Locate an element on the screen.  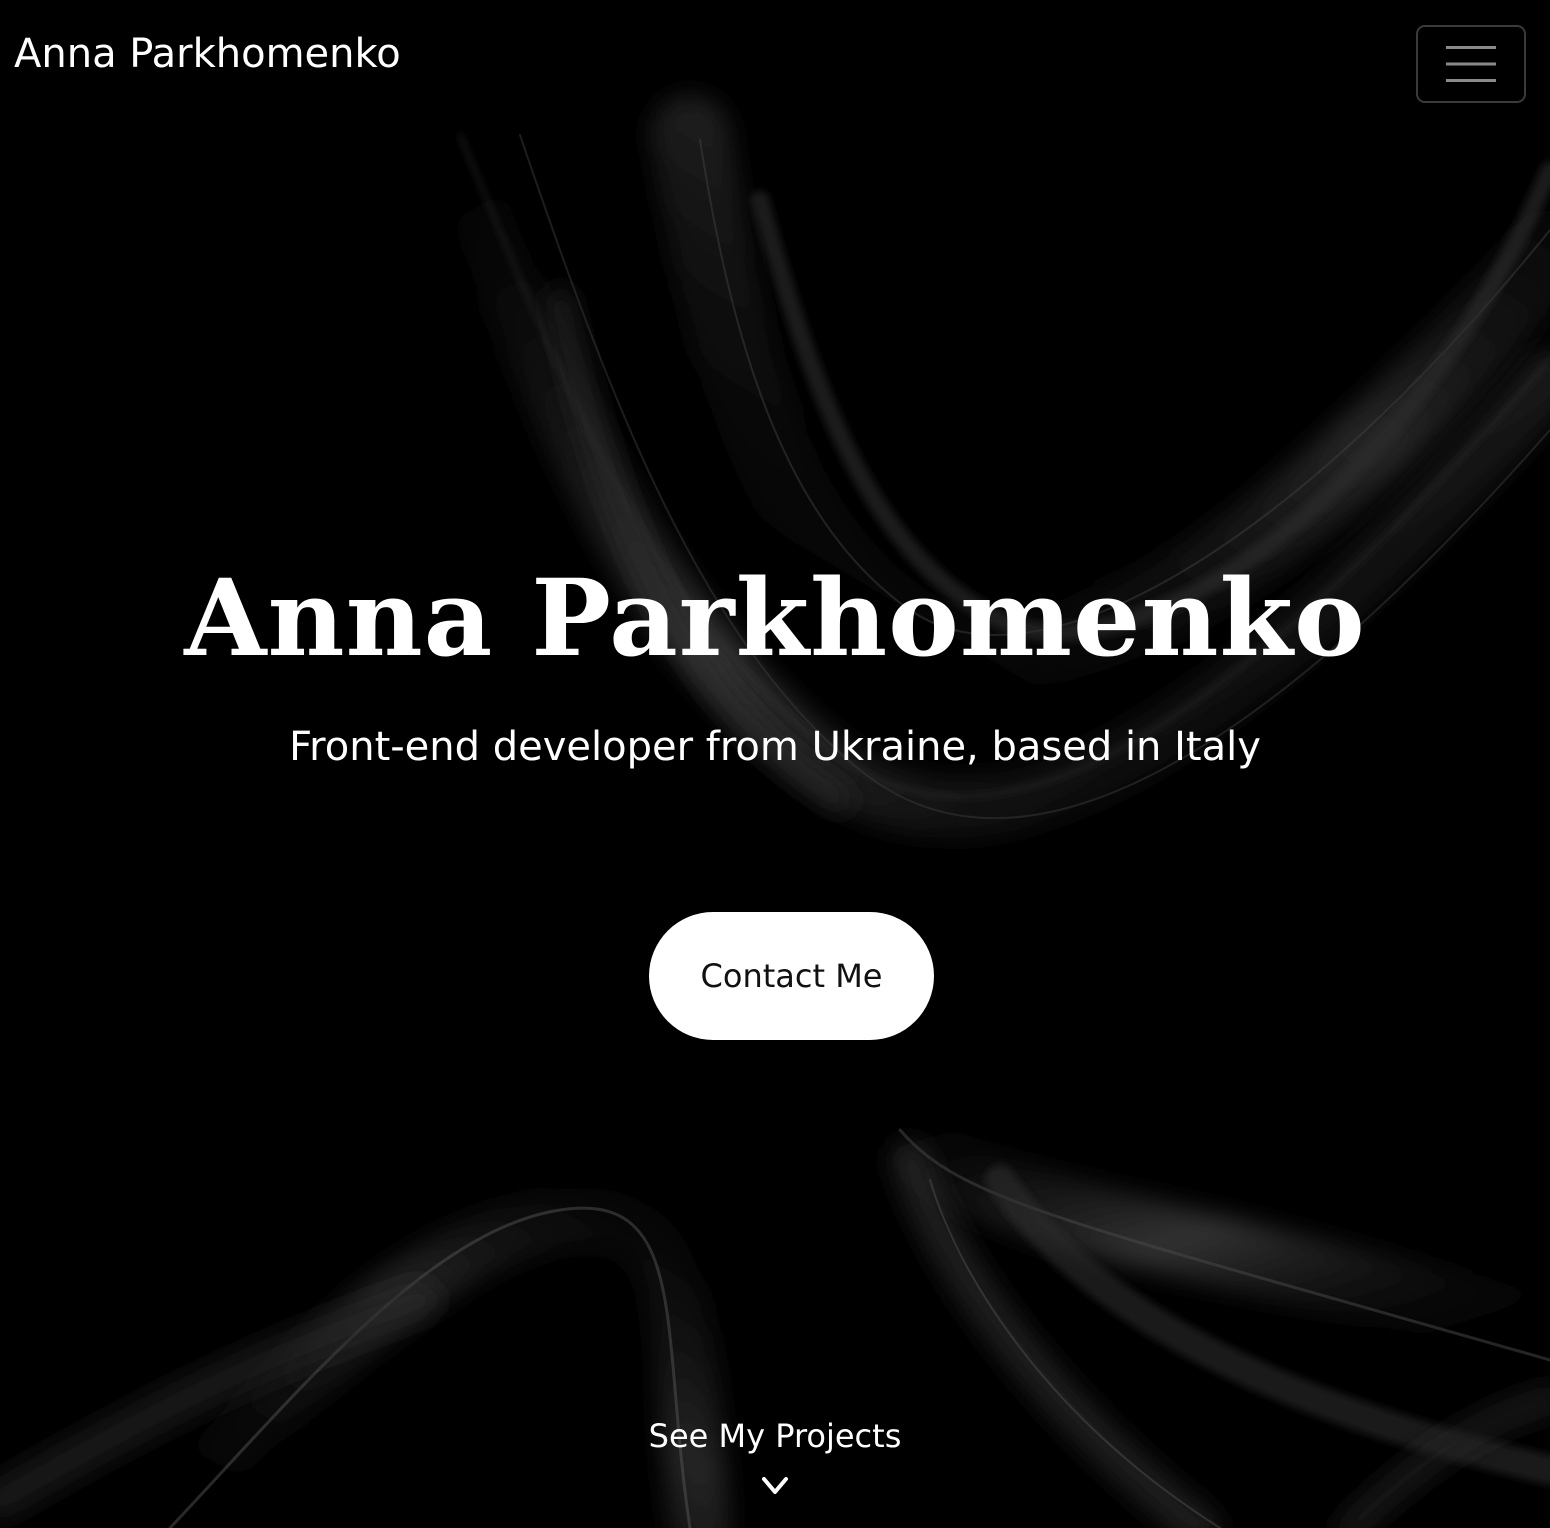
see-projects-link: See My Projects is located at coordinates (775, 1454).